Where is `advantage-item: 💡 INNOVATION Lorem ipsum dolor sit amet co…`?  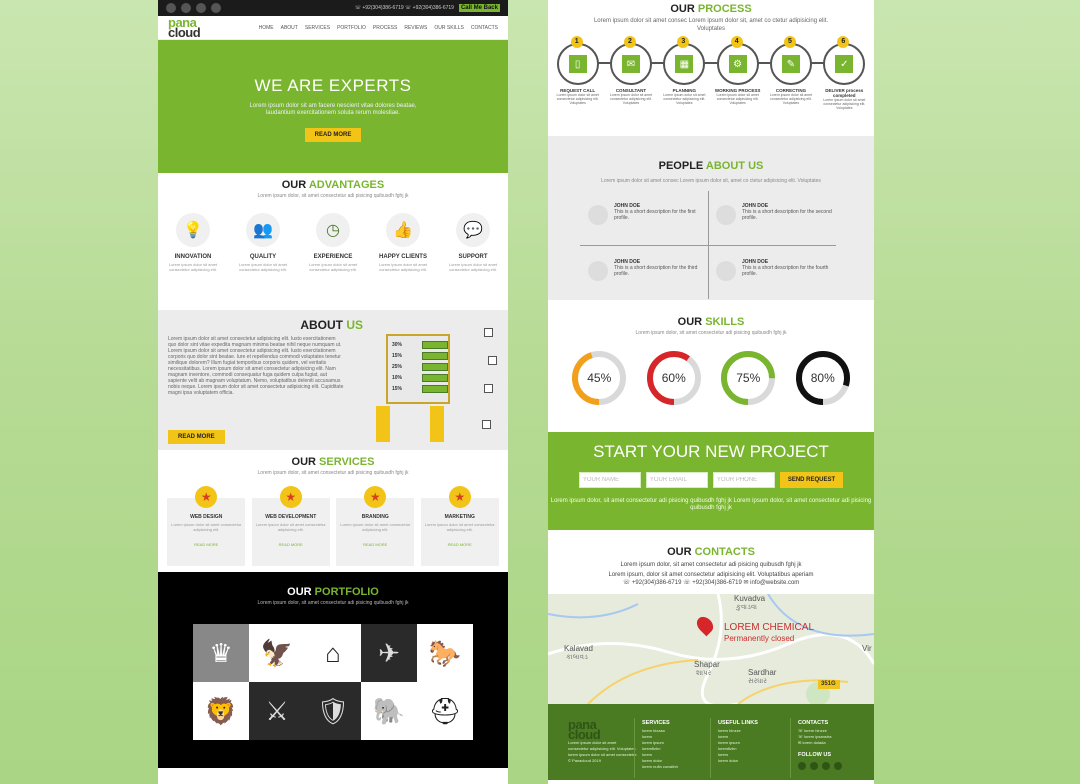
advantage-item: 💡 INNOVATION Lorem ipsum dolor sit amet co… is located at coordinates (193, 242).